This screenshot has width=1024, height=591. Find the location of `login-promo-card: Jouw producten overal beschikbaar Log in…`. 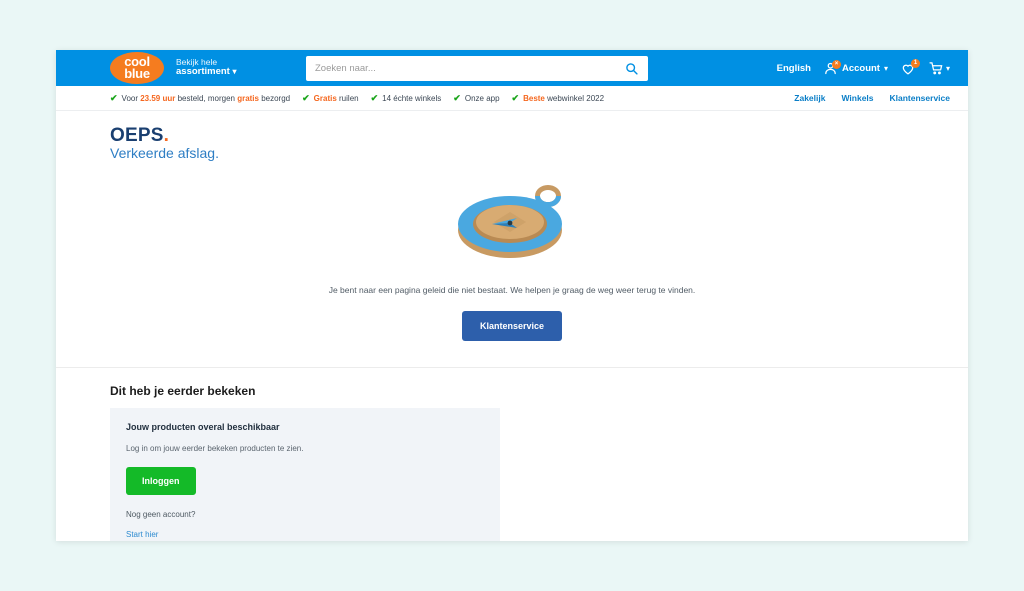

login-promo-card: Jouw producten overal beschikbaar Log in… is located at coordinates (305, 474).